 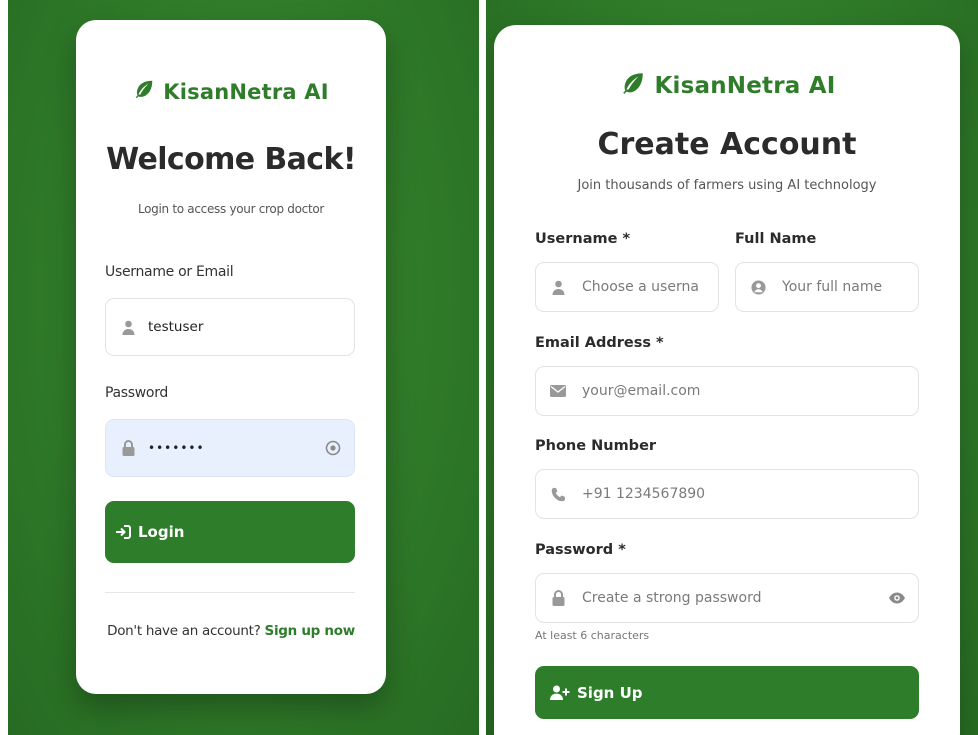 I want to click on login-footer: Don't have an account? Sign up now, so click(x=231, y=631).